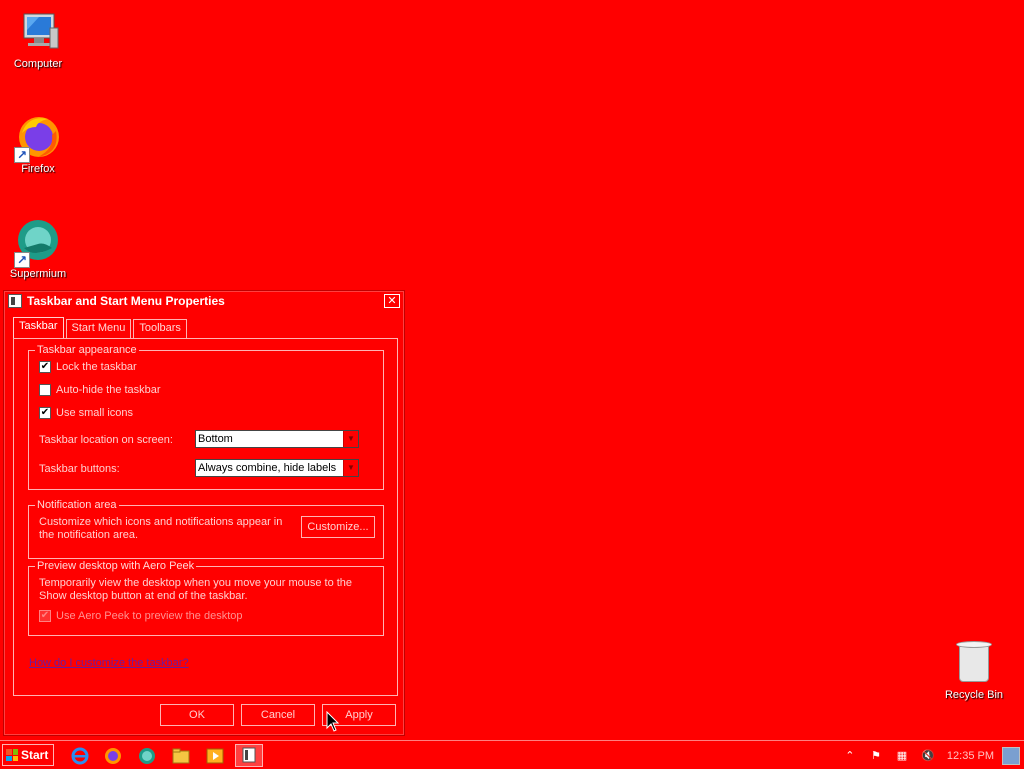 This screenshot has height=769, width=1024. I want to click on computer-icon, so click(38, 32).